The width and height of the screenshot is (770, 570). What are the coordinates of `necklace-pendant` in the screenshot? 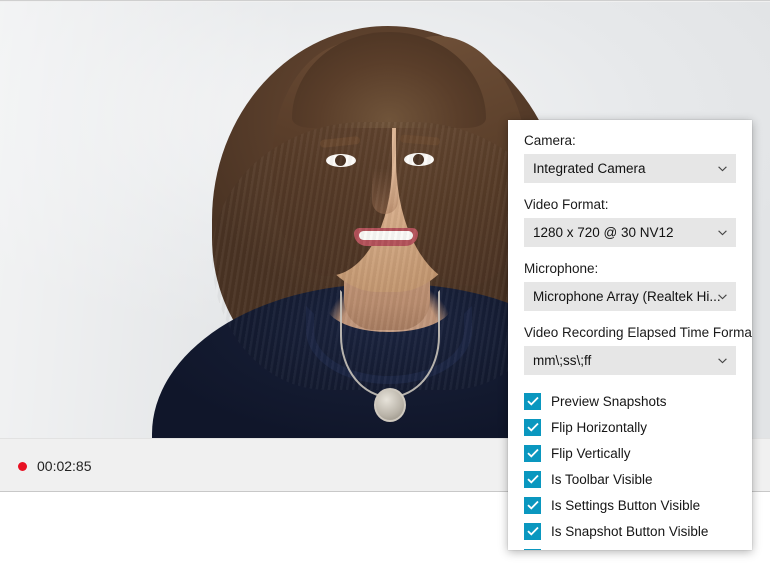 It's located at (390, 405).